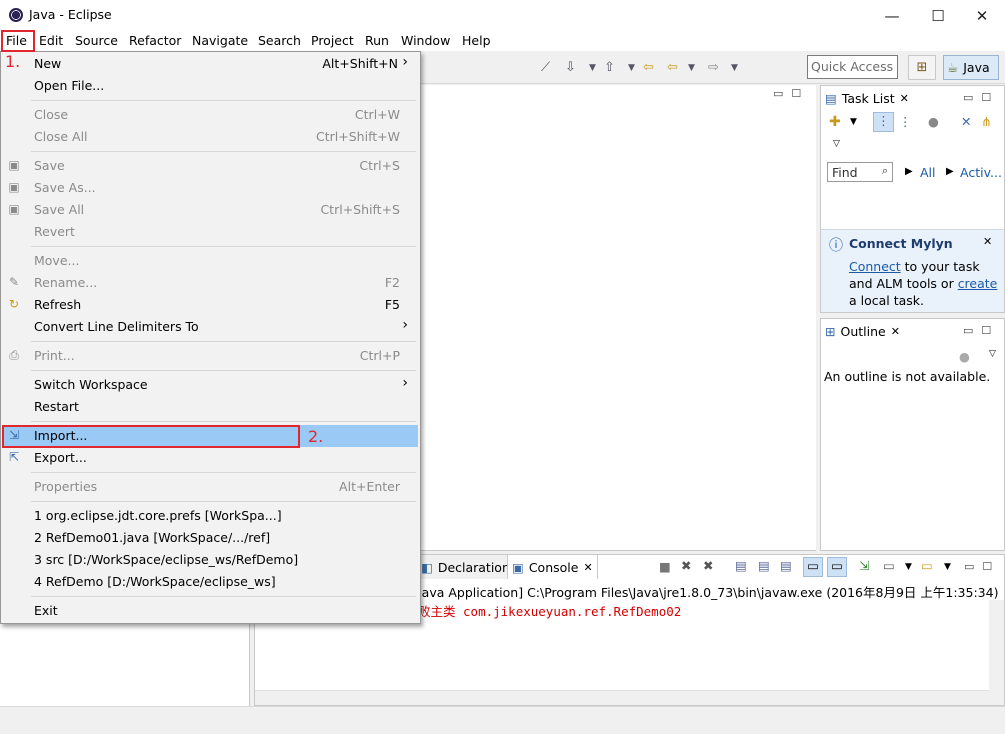 Image resolution: width=1005 pixels, height=734 pixels. What do you see at coordinates (928, 172) in the screenshot?
I see `all-link: All` at bounding box center [928, 172].